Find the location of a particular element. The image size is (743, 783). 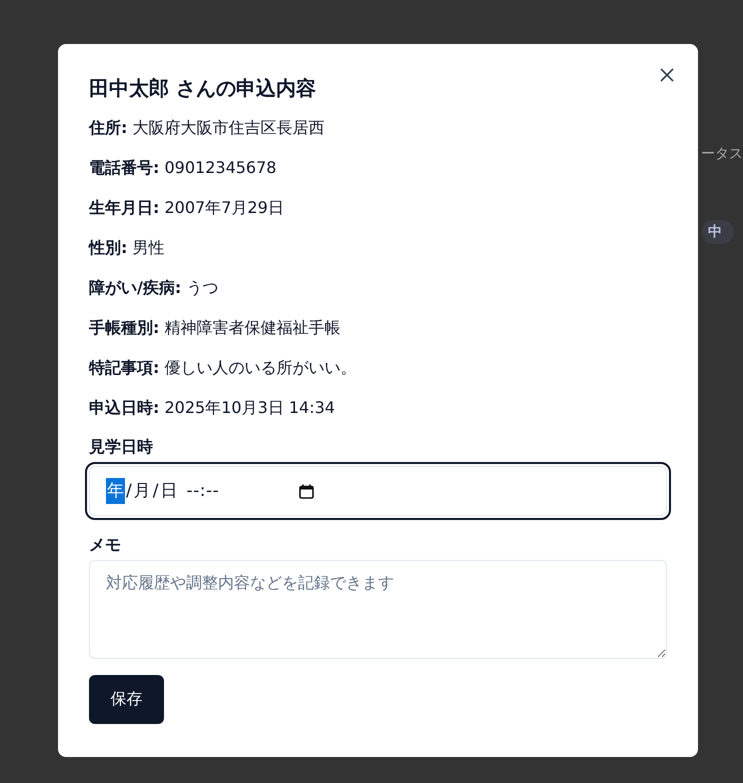

detail-line: 手帳種別: 精神障害者保健福祉手帳 is located at coordinates (214, 328).